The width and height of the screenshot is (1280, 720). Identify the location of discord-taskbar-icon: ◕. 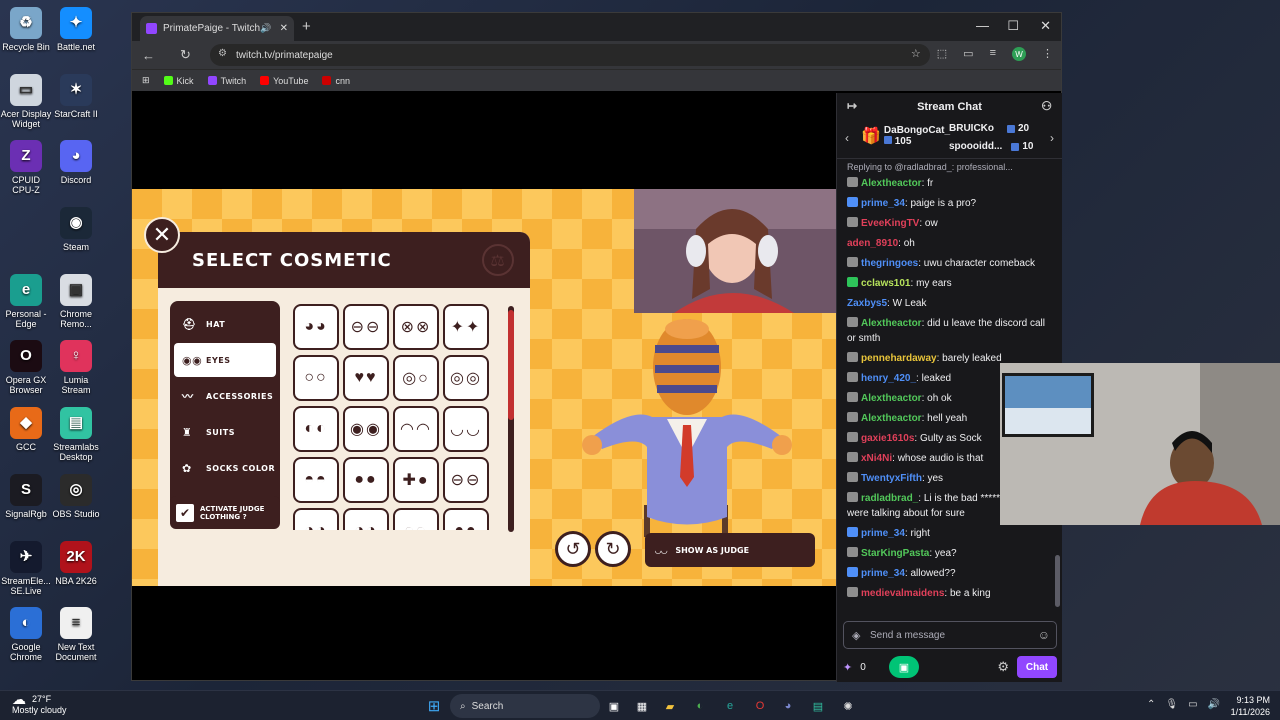
(788, 706).